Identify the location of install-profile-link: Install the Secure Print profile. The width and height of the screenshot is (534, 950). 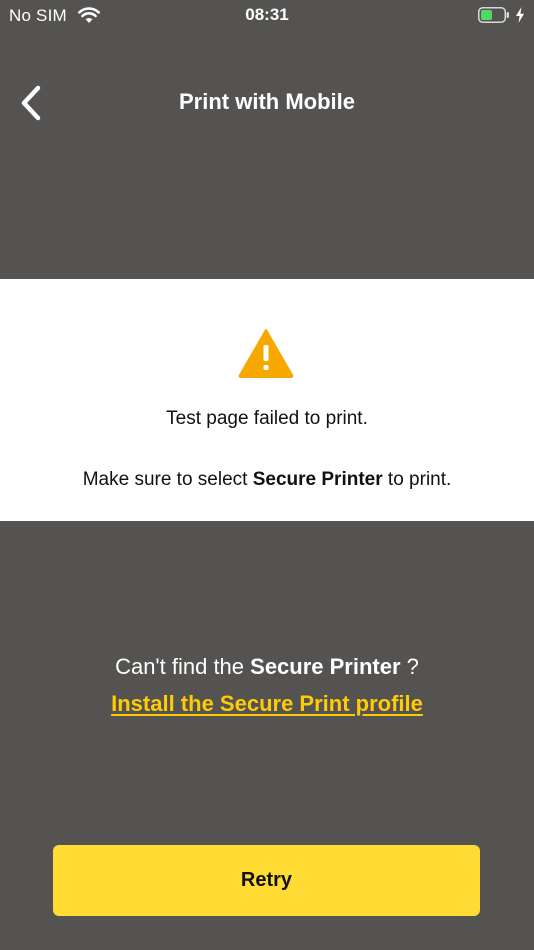
(267, 704).